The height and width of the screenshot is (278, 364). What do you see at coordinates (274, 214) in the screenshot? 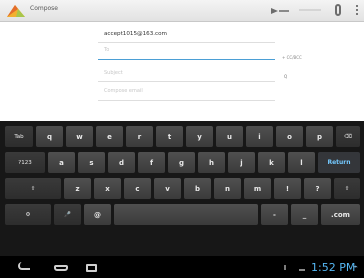
I see `key-hyphen: -` at bounding box center [274, 214].